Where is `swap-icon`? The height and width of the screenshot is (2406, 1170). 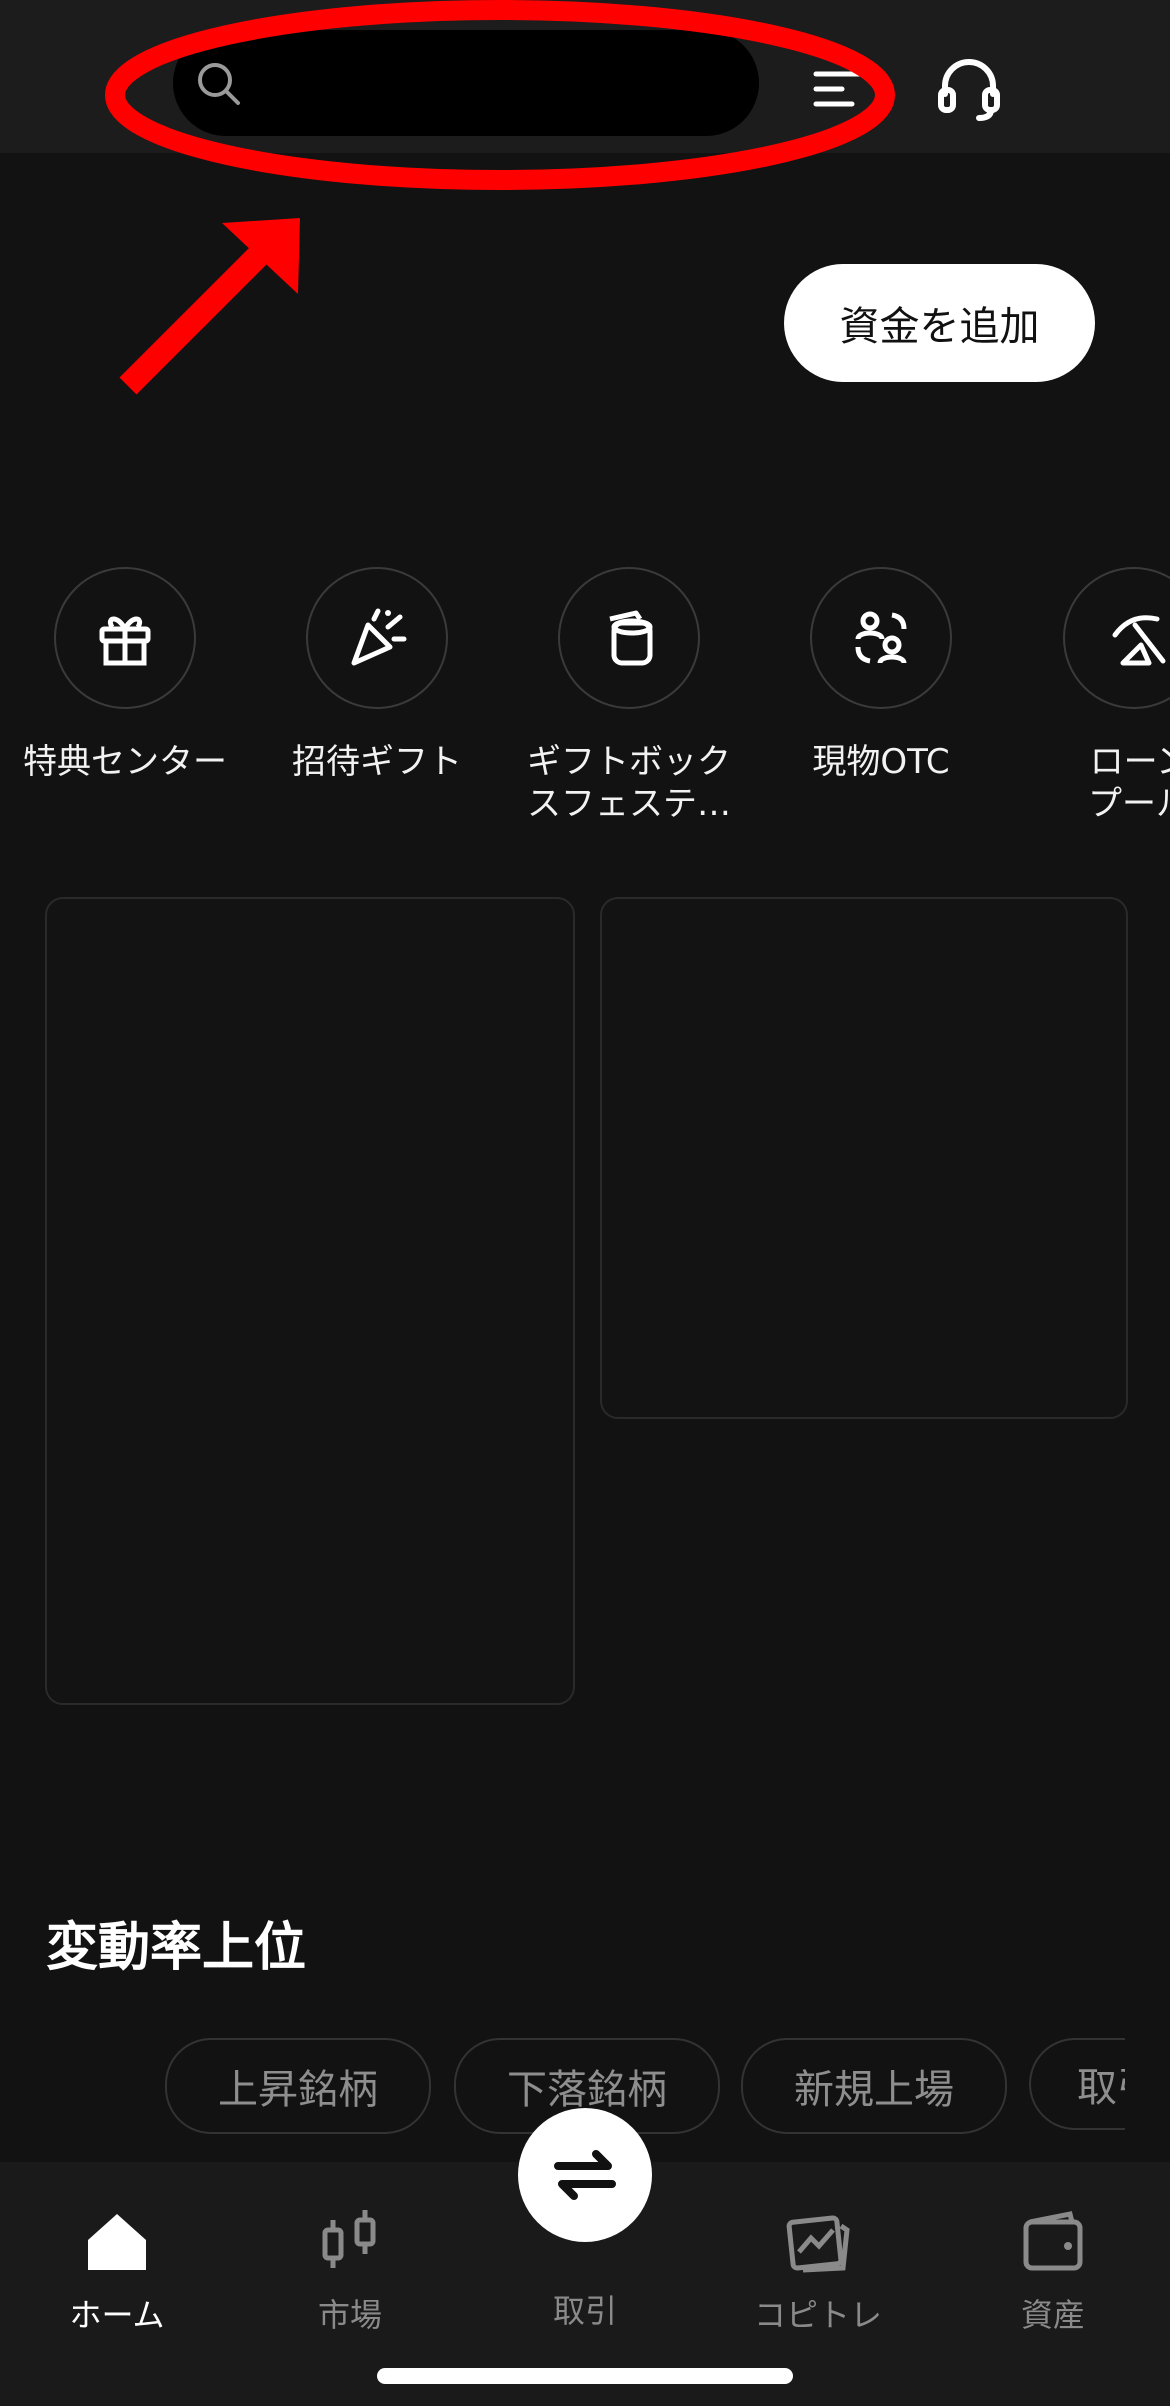 swap-icon is located at coordinates (585, 2175).